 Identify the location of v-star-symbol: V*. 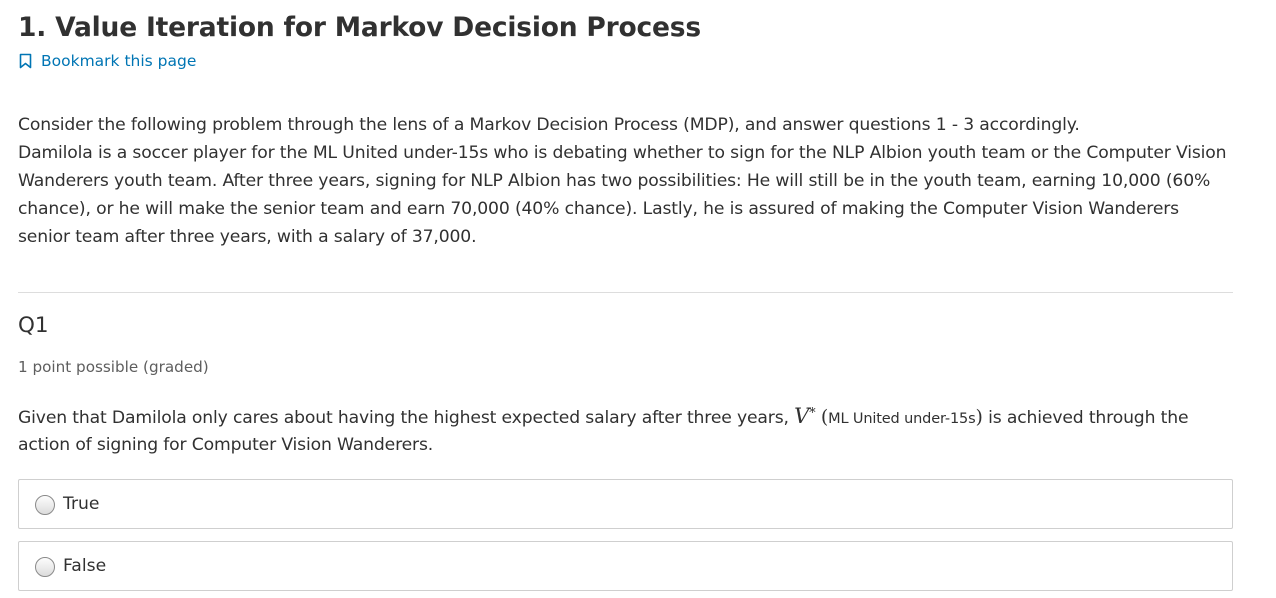
(805, 416).